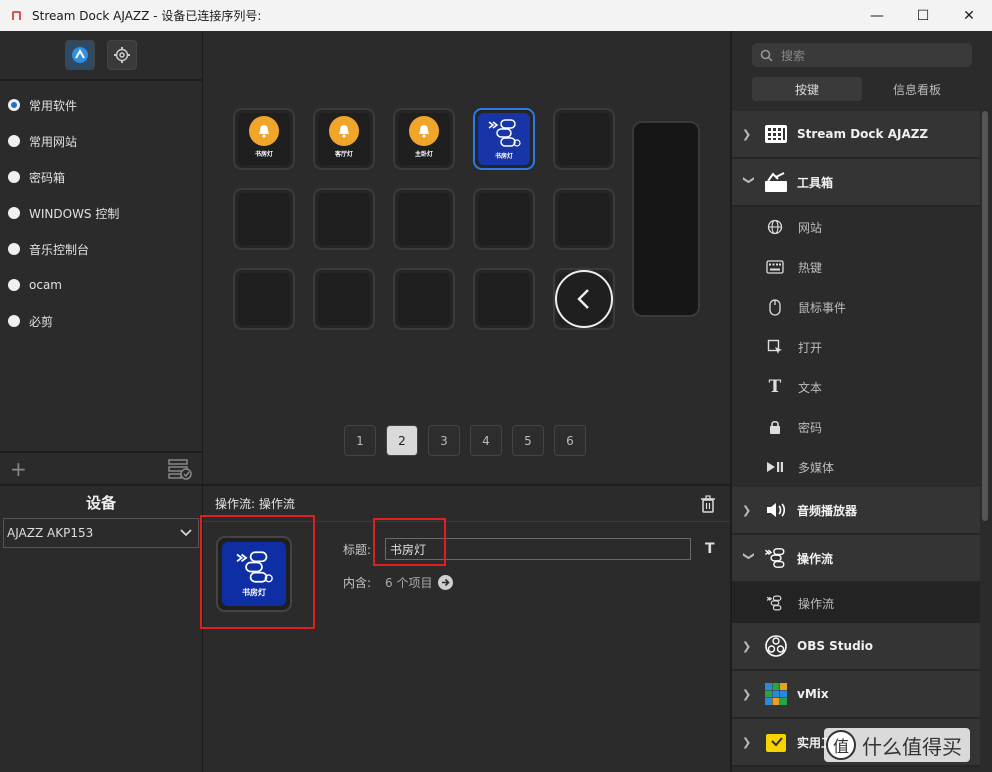 The width and height of the screenshot is (992, 772). I want to click on utilities-icon, so click(776, 742).